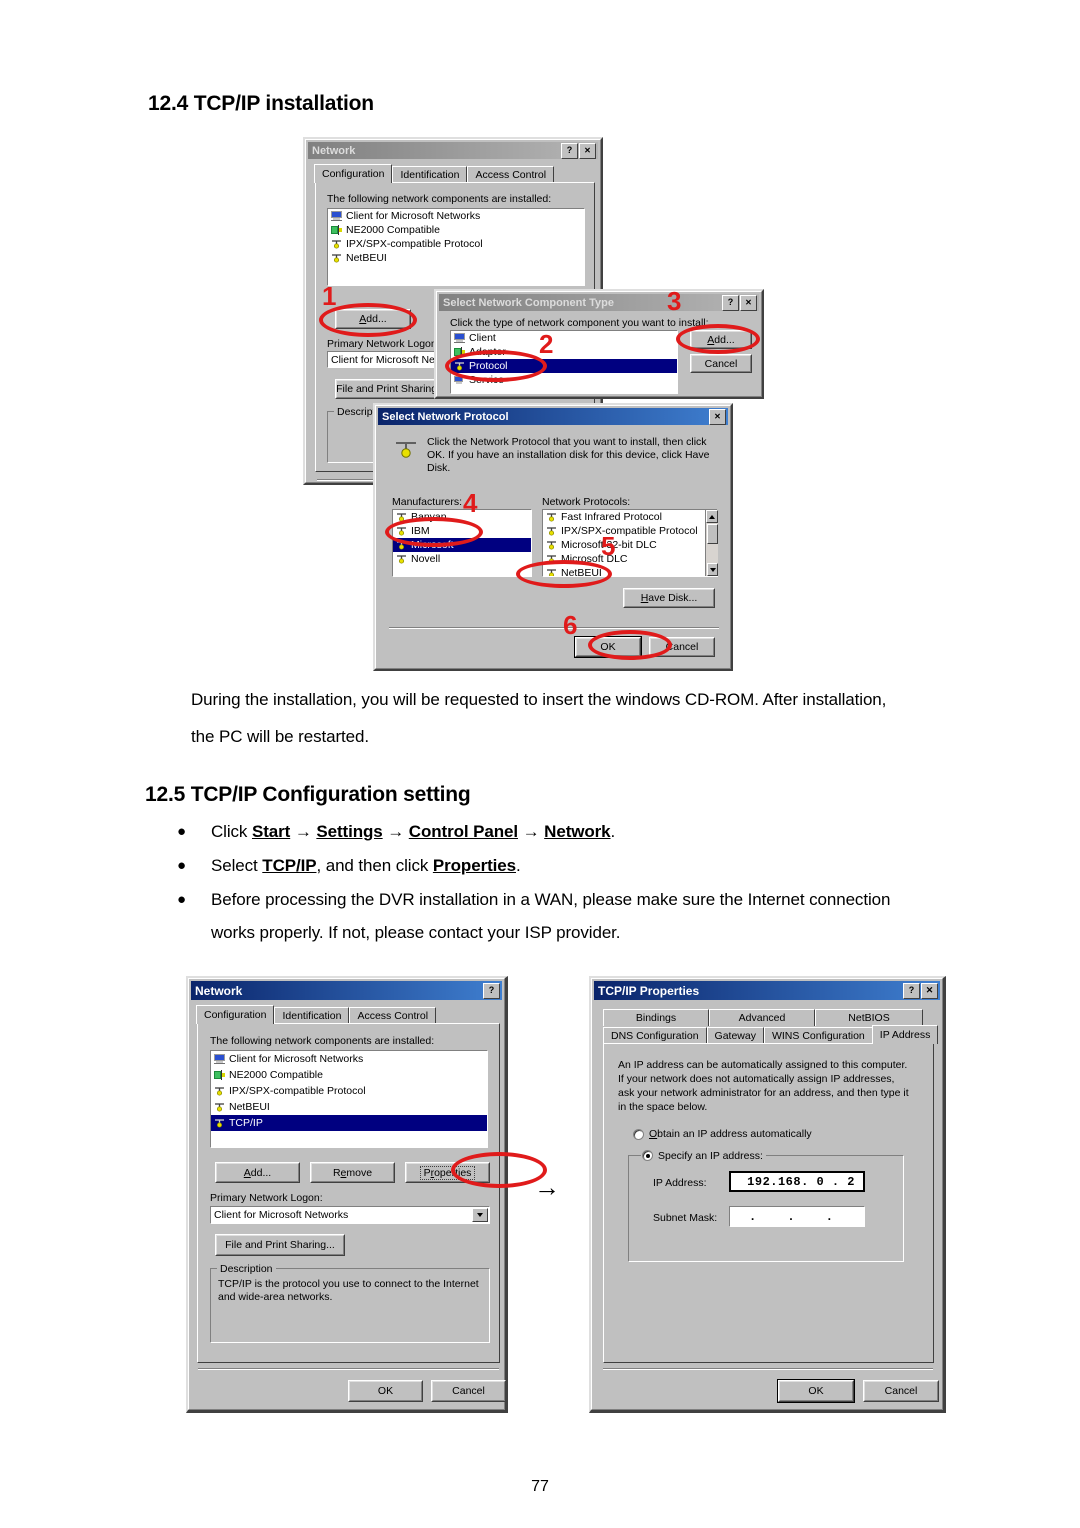 This screenshot has height=1528, width=1080. I want to click on protocols-scrollbar, so click(711, 543).